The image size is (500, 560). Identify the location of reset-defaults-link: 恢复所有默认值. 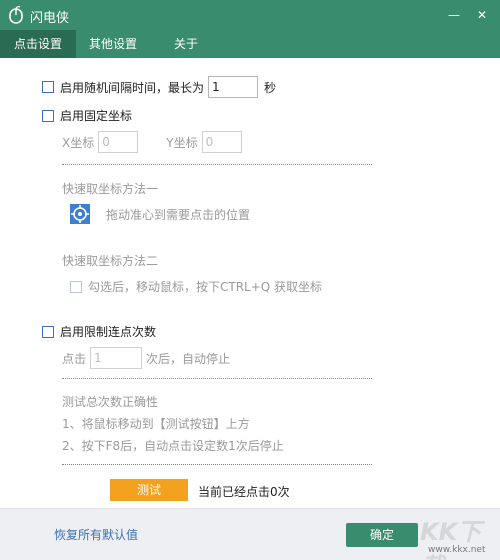
(96, 534).